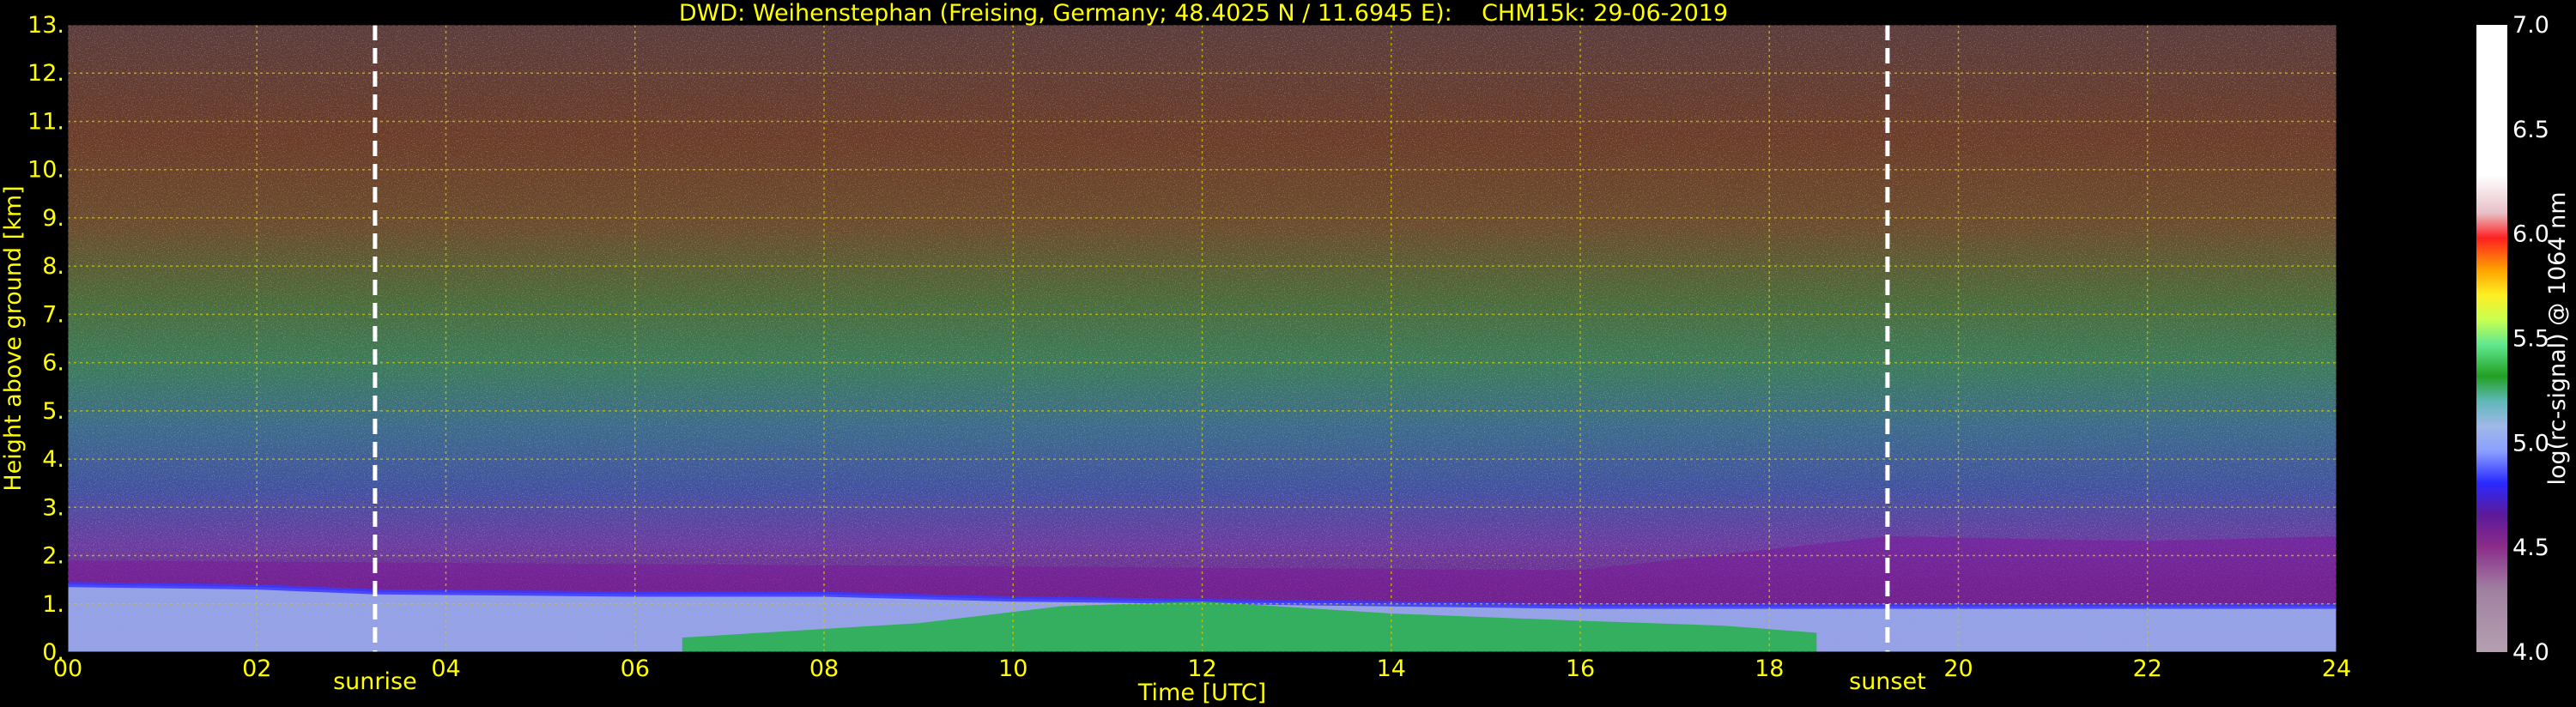  Describe the element at coordinates (45, 122) in the screenshot. I see `y-tick-label: 11.` at that location.